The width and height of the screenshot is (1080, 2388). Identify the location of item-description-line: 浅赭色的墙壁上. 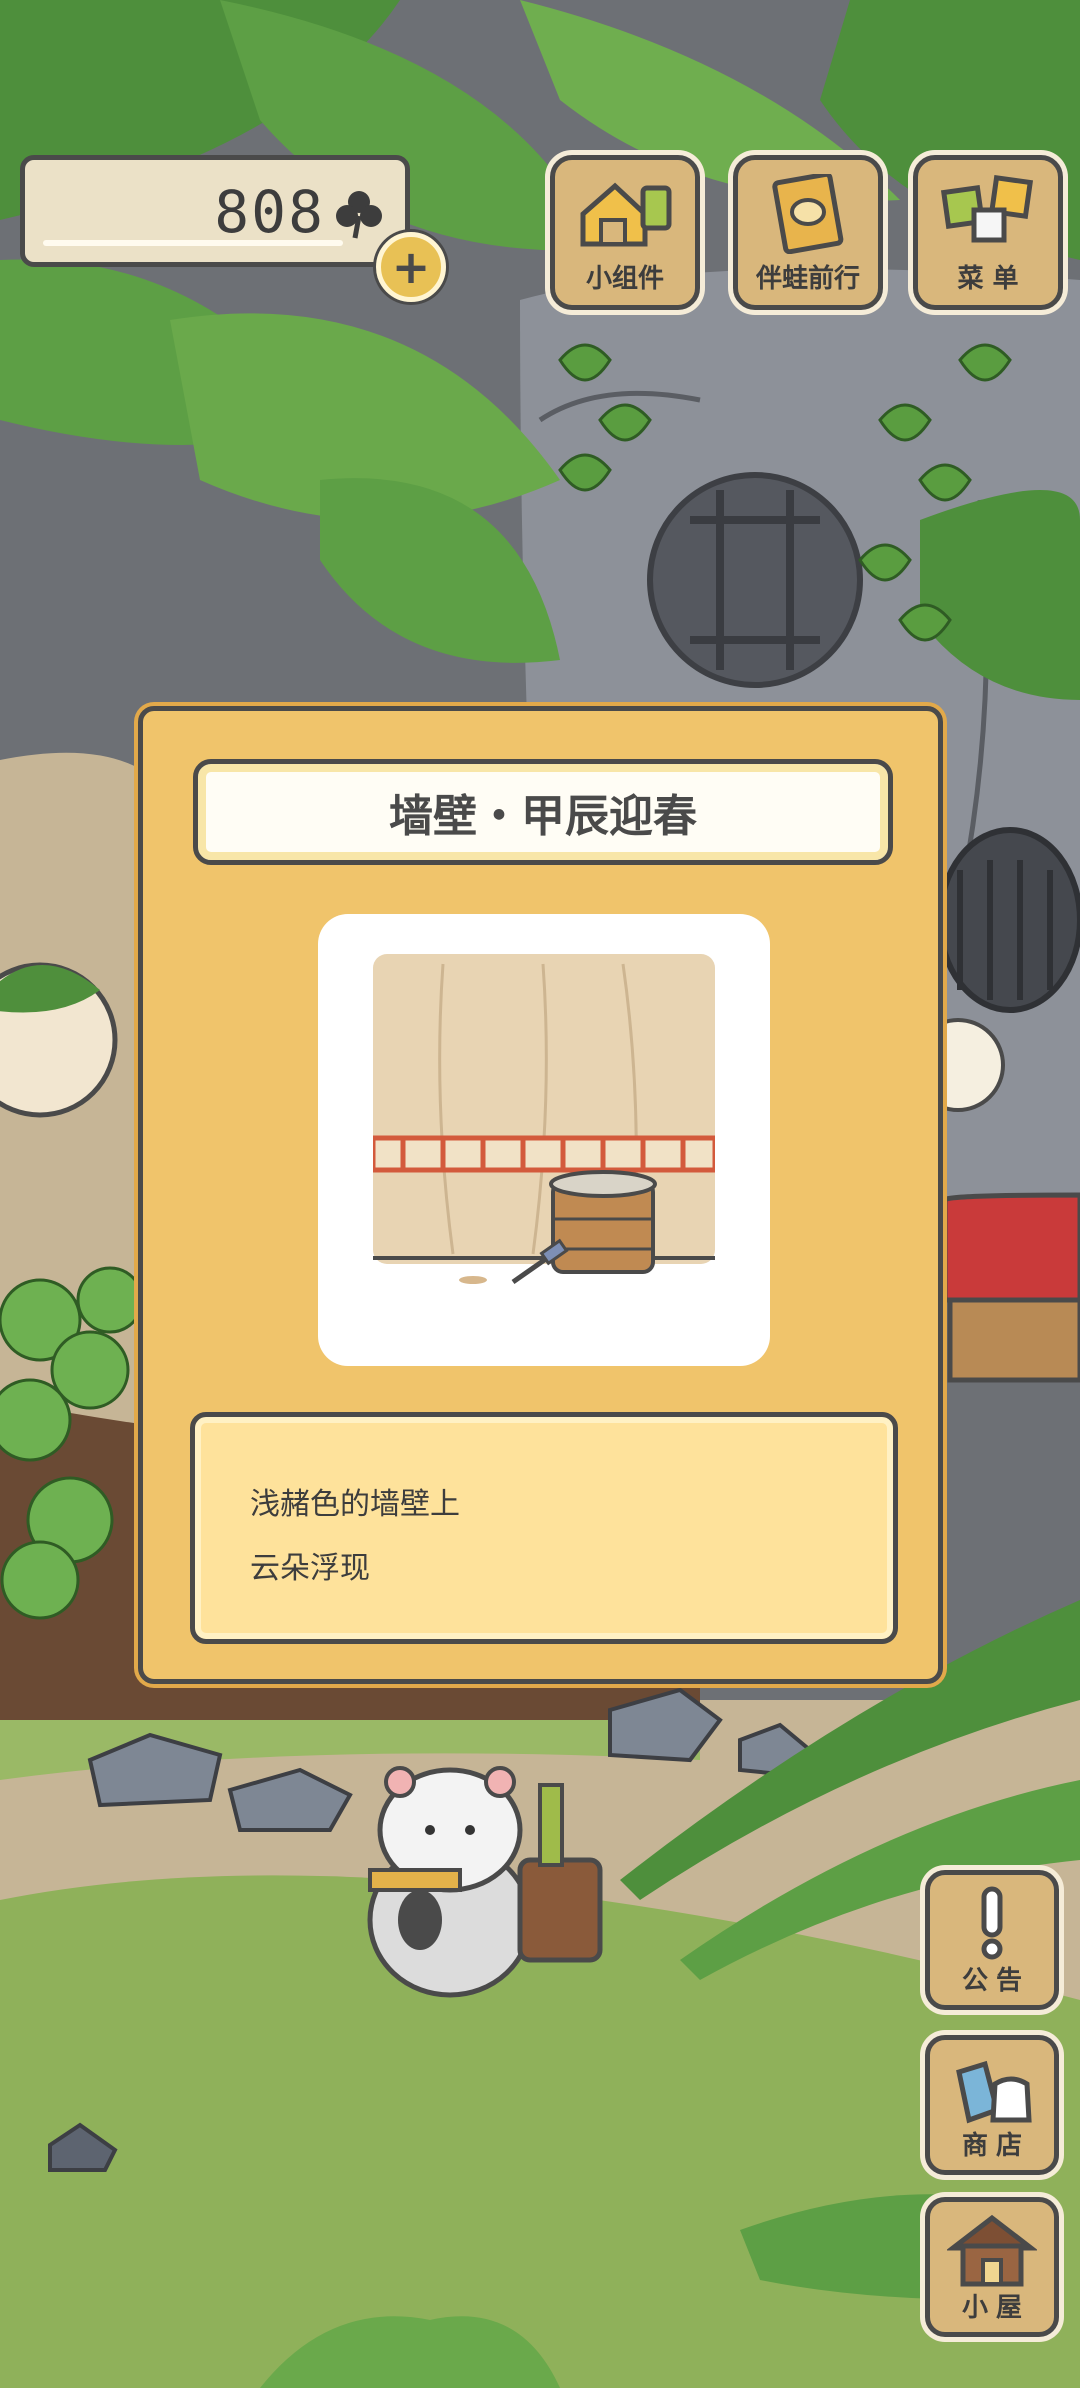
(355, 1504).